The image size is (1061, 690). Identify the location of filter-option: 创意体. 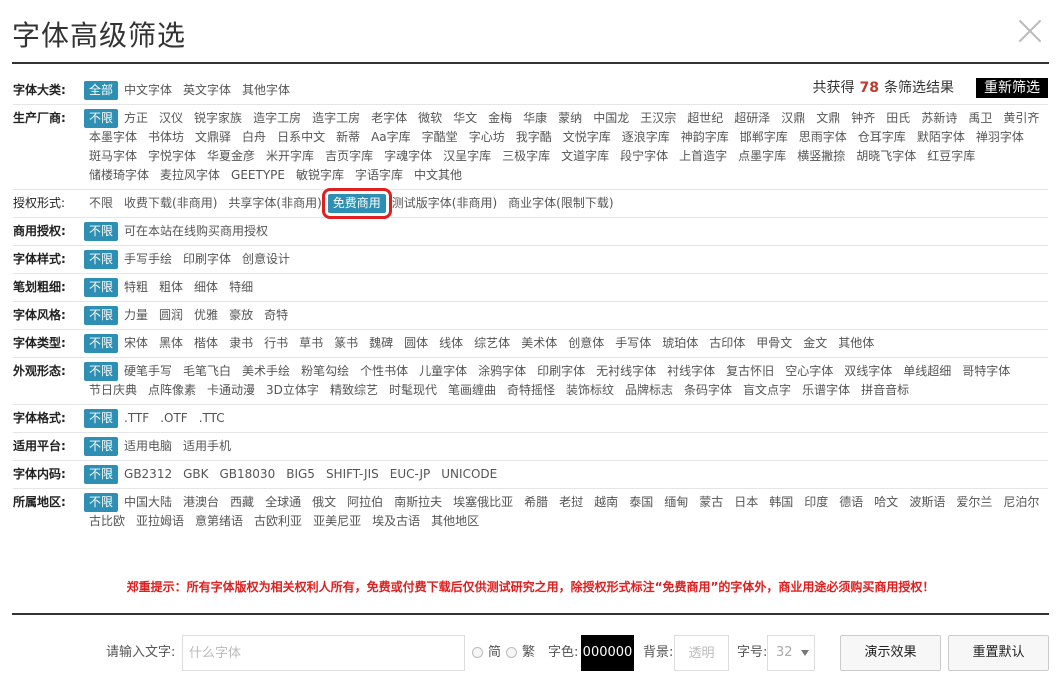
(586, 343).